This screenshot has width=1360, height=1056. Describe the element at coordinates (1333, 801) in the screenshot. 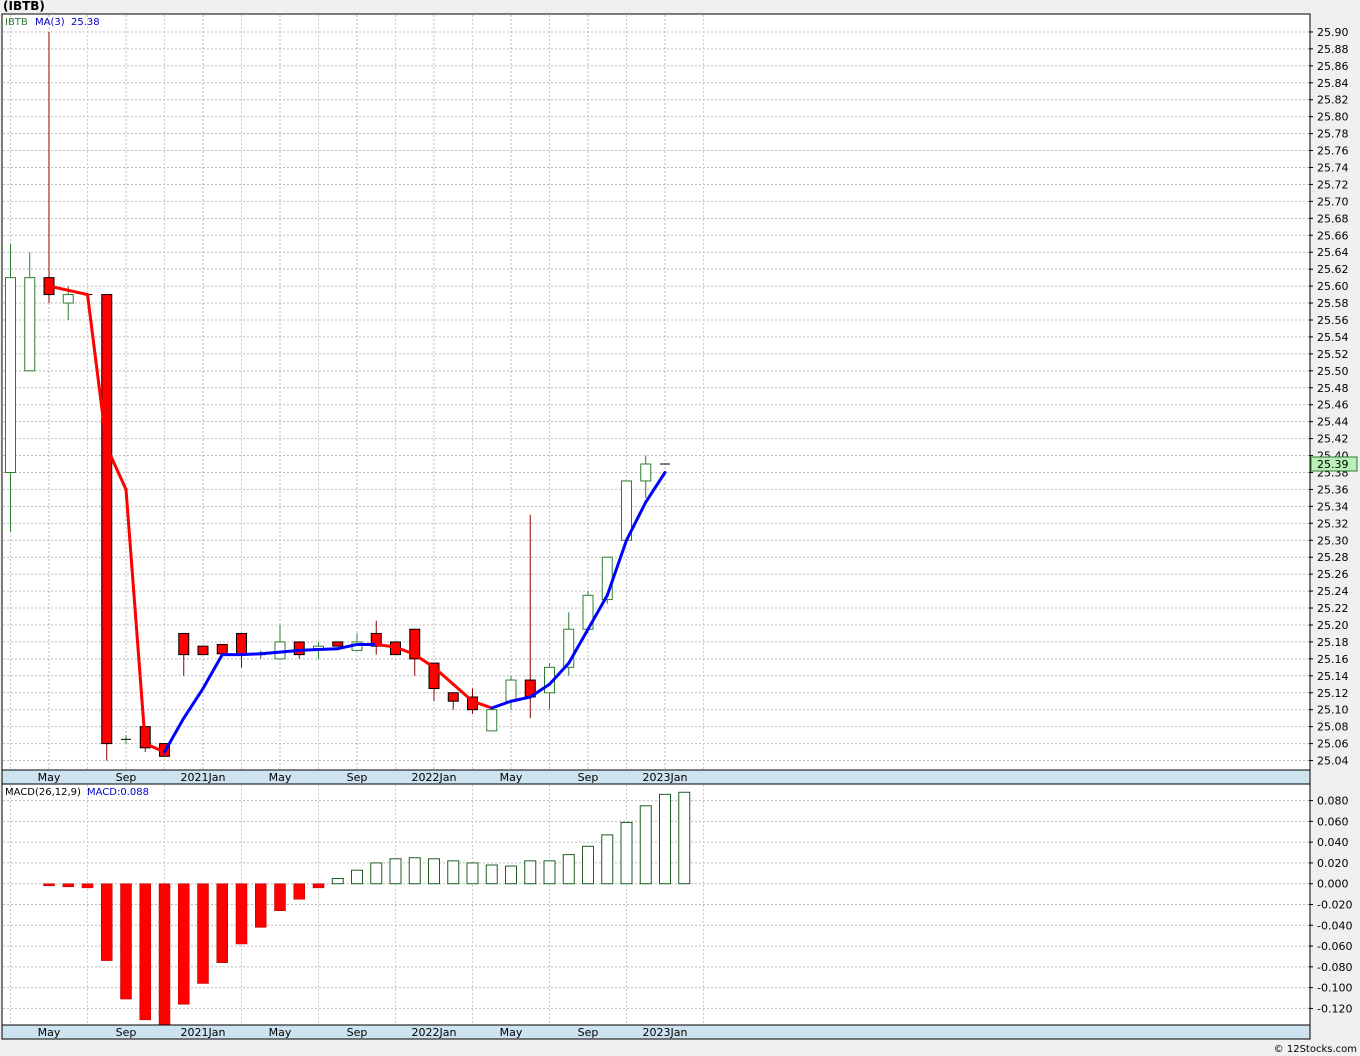

I see `macd-tick-label: 0.080` at that location.